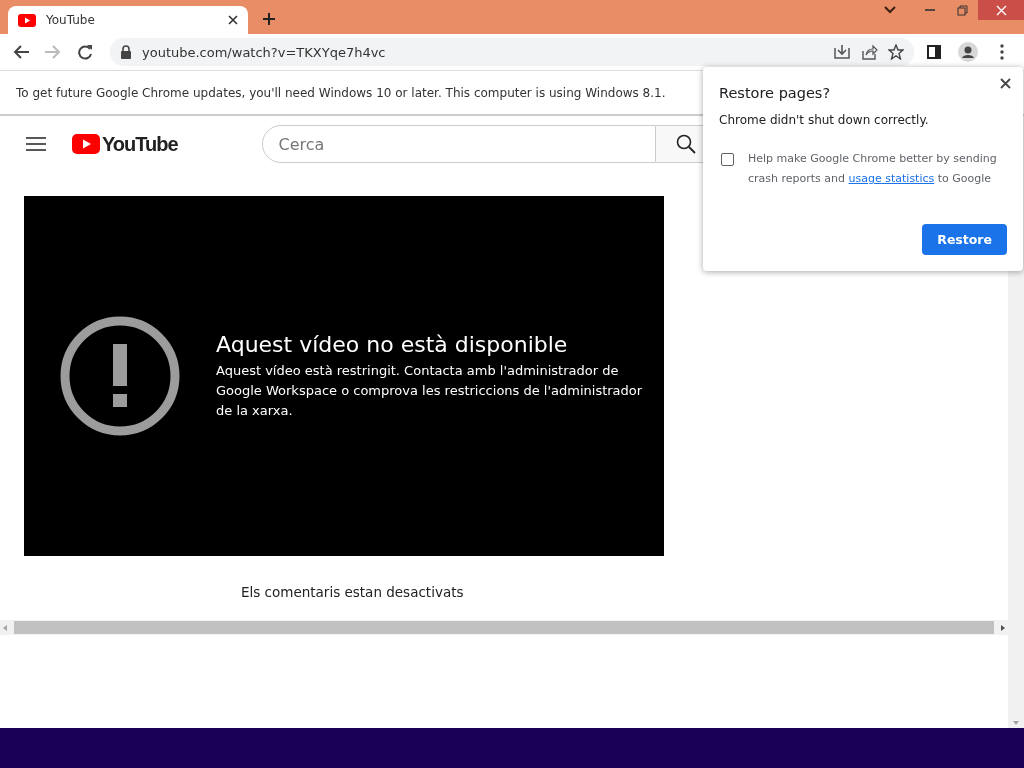  I want to click on dialog-message: Chrome didn't shut down correctly., so click(824, 120).